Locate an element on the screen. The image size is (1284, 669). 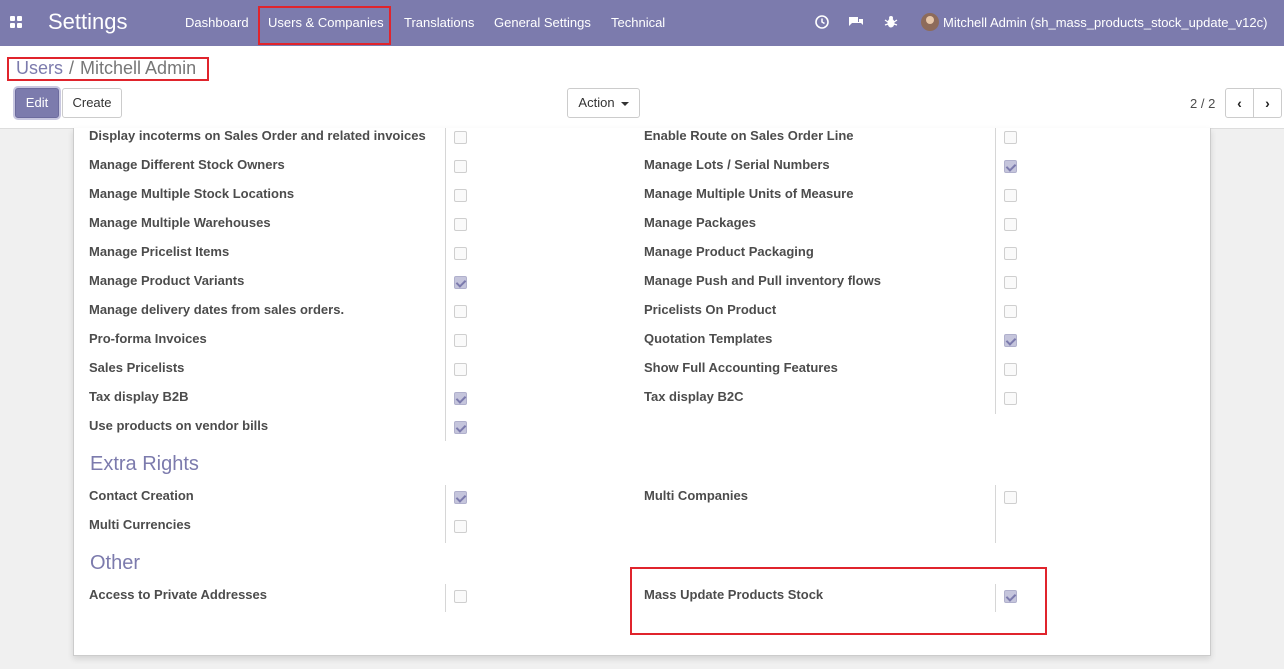
right-label: Quotation Templates is located at coordinates (708, 338).